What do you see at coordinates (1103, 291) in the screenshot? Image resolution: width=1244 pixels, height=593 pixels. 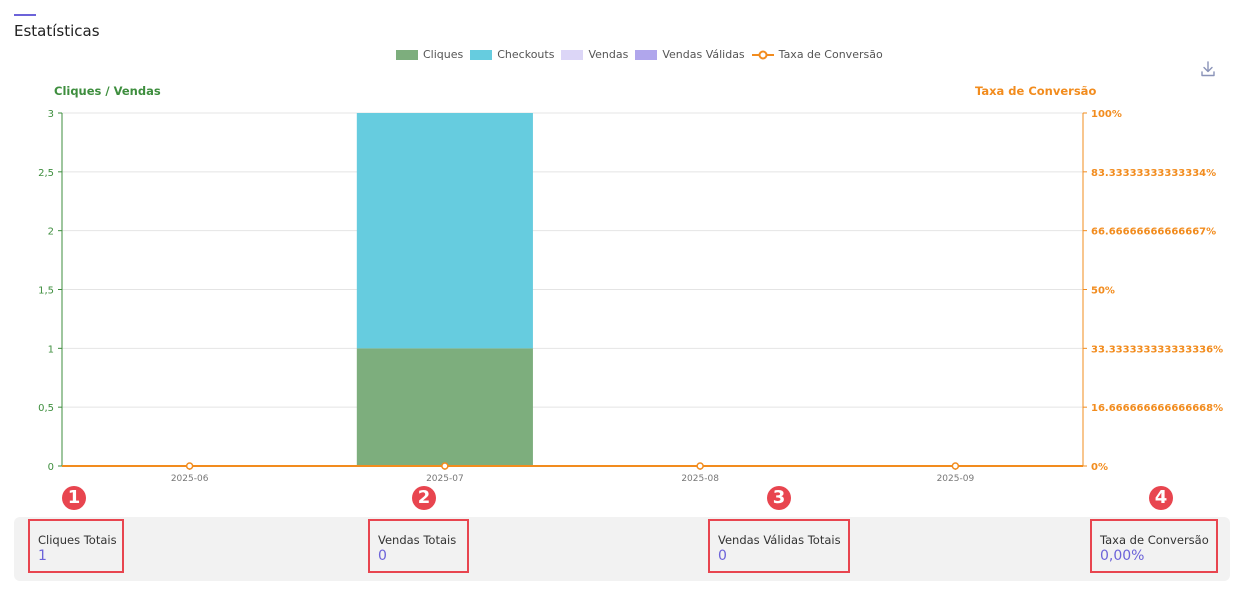 I see `y2-tick-label: 50%` at bounding box center [1103, 291].